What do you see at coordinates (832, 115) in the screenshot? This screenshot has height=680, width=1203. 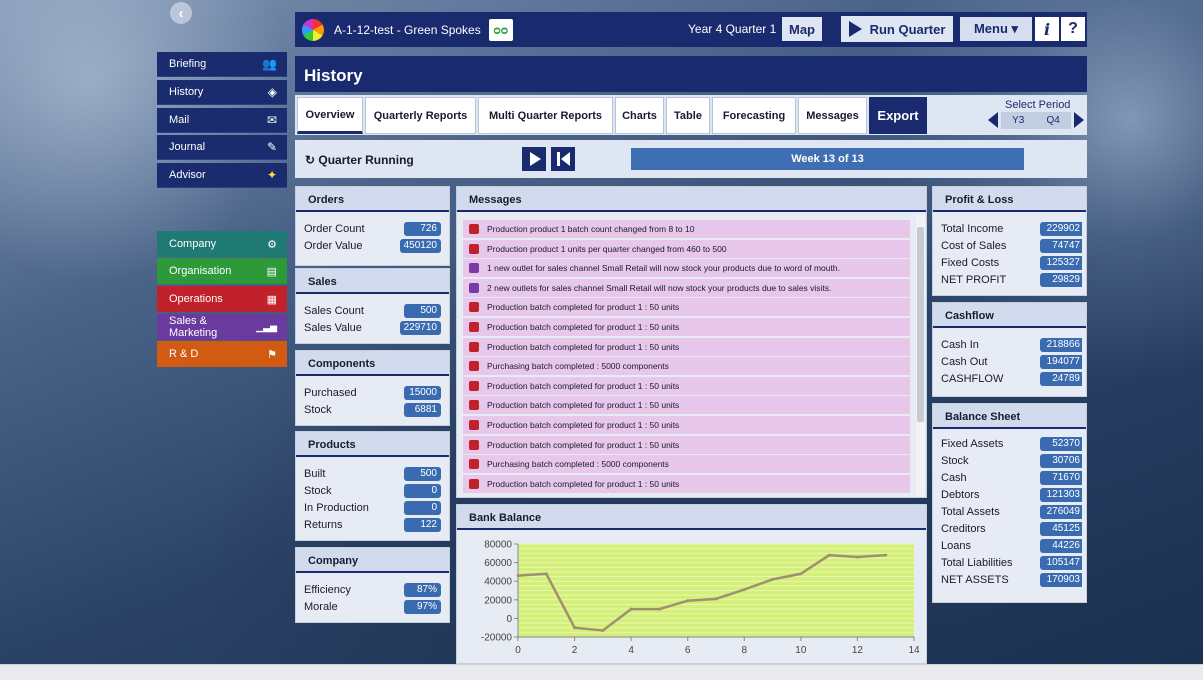 I see `tab-messages: Messages` at bounding box center [832, 115].